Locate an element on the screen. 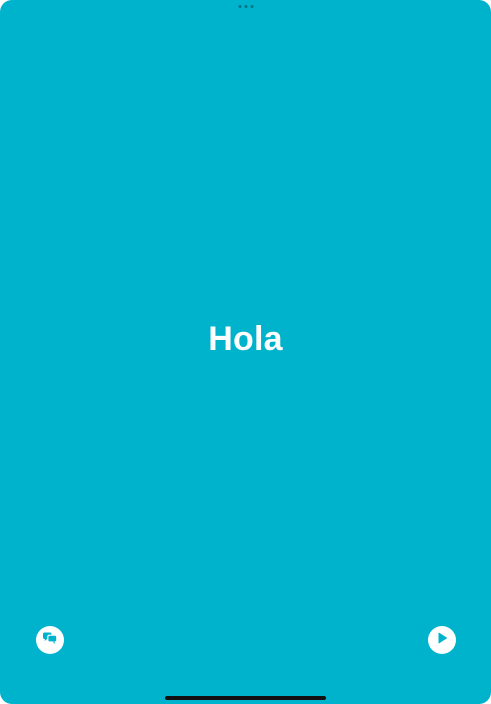  home-indicator is located at coordinates (245, 698).